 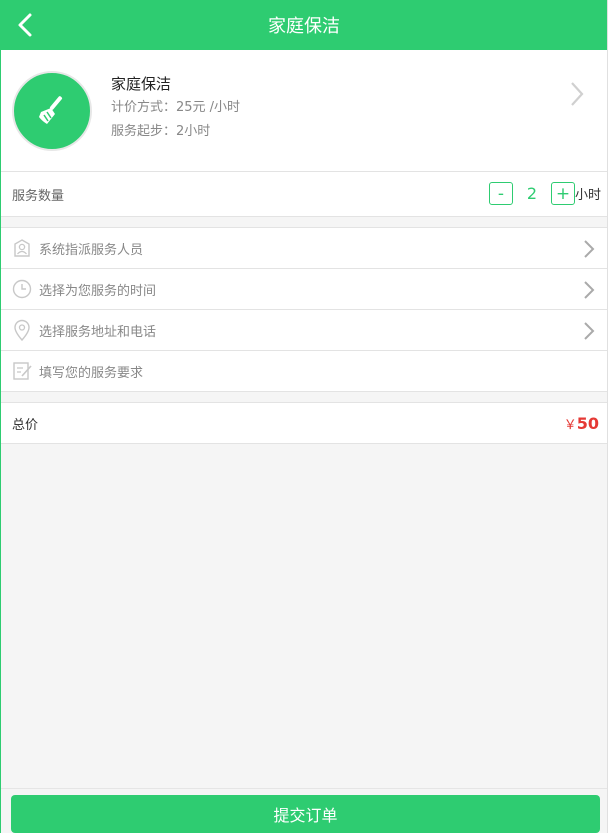 I want to click on list-item-service-time: 选择为您服务的时间, so click(x=304, y=289).